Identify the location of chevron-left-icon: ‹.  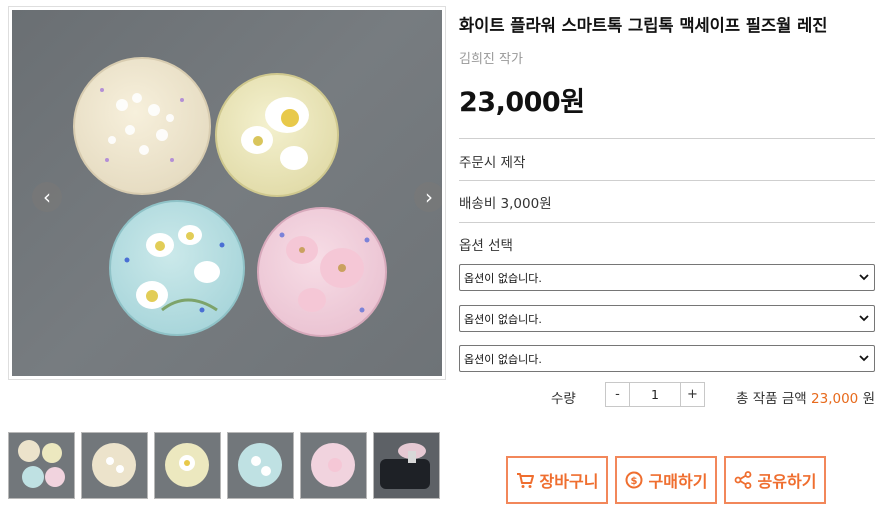
(47, 197).